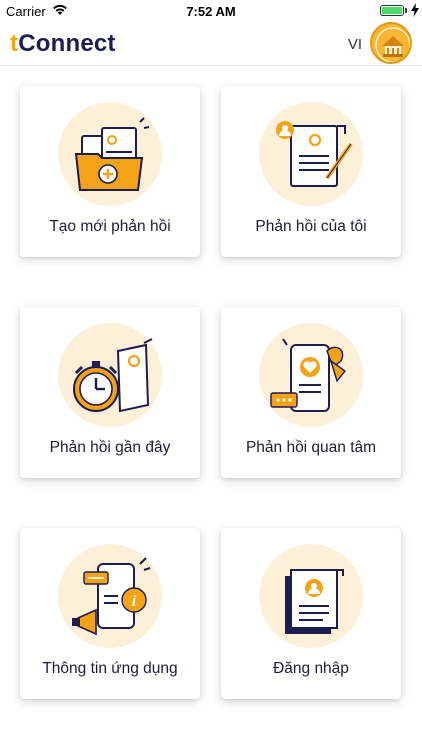 The width and height of the screenshot is (422, 750). What do you see at coordinates (67, 43) in the screenshot?
I see `brand-rest: Connect` at bounding box center [67, 43].